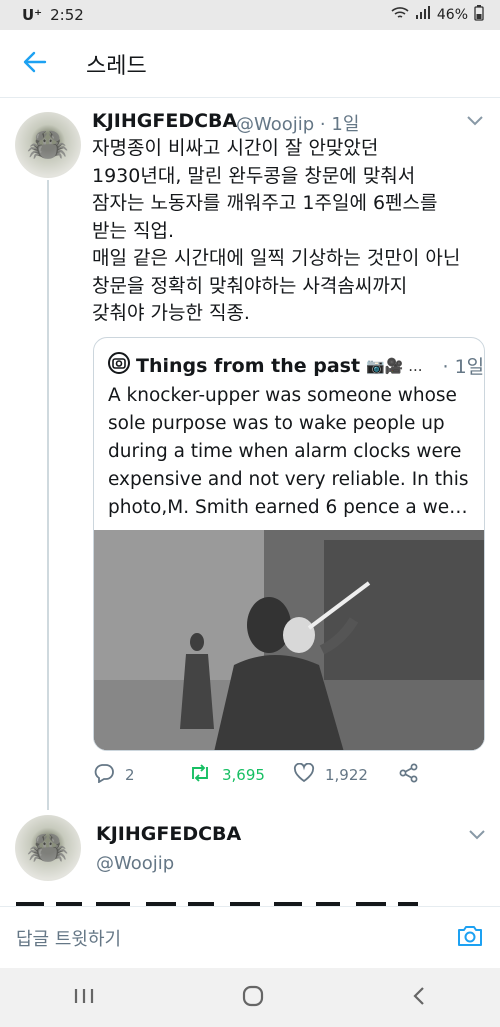 The height and width of the screenshot is (1027, 500). What do you see at coordinates (400, 15) in the screenshot?
I see `wifi-icon` at bounding box center [400, 15].